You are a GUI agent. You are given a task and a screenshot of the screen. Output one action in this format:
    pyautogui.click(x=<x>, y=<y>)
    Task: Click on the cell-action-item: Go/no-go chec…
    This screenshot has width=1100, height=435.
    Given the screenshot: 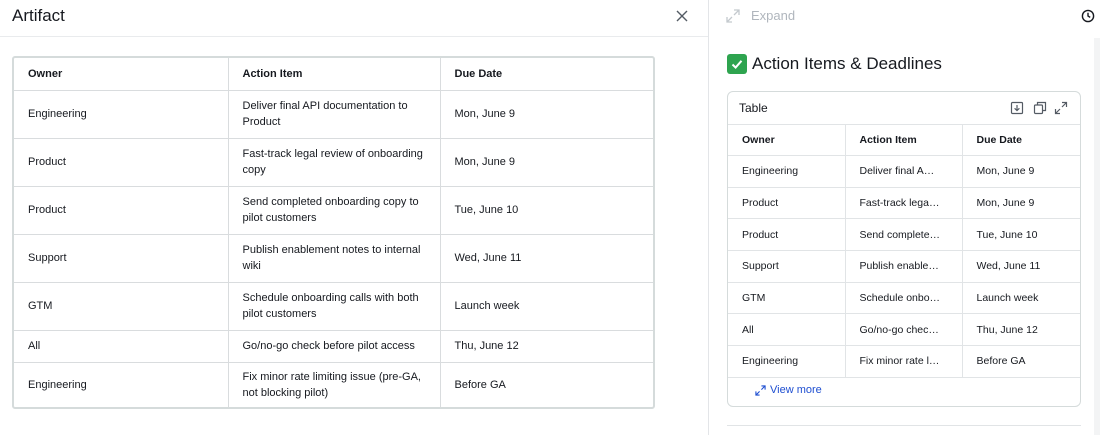 What is the action you would take?
    pyautogui.click(x=904, y=329)
    